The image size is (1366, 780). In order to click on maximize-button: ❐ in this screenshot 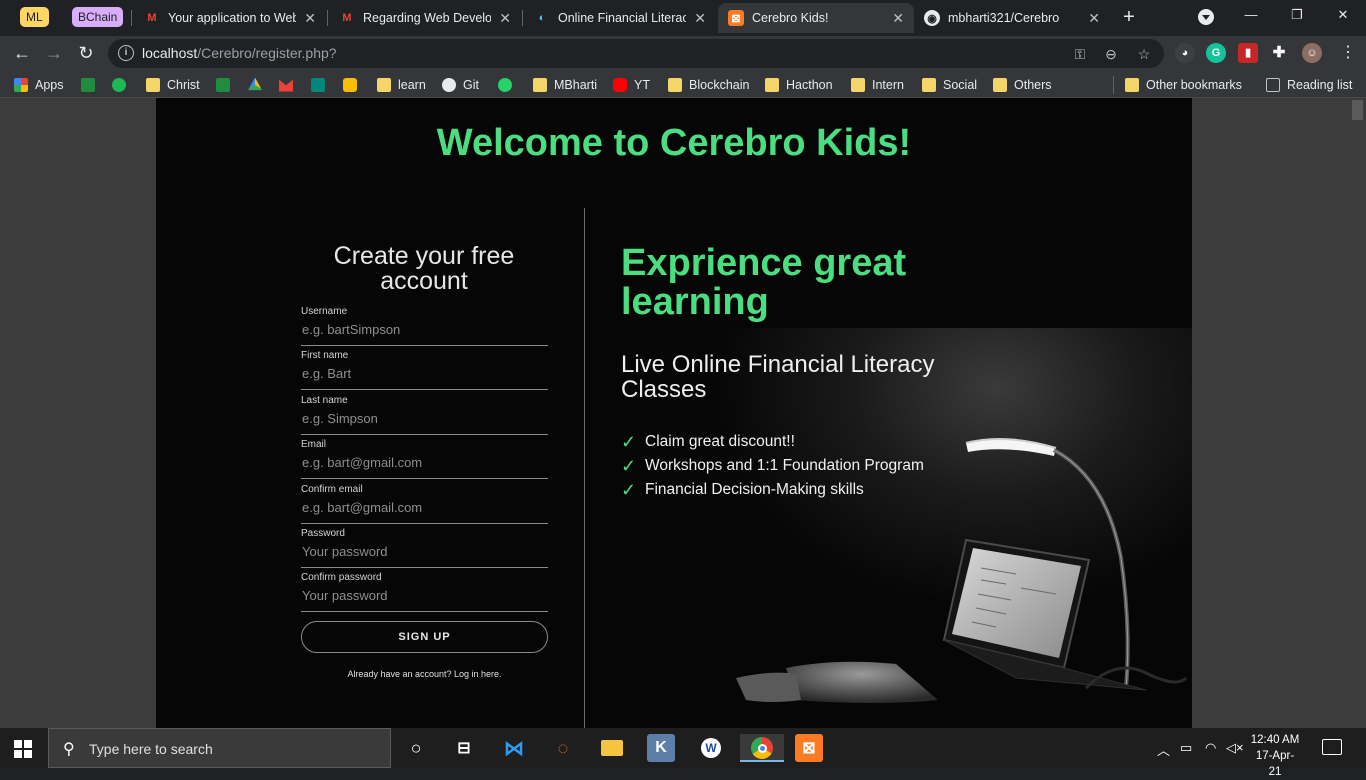, I will do `click(1297, 16)`.